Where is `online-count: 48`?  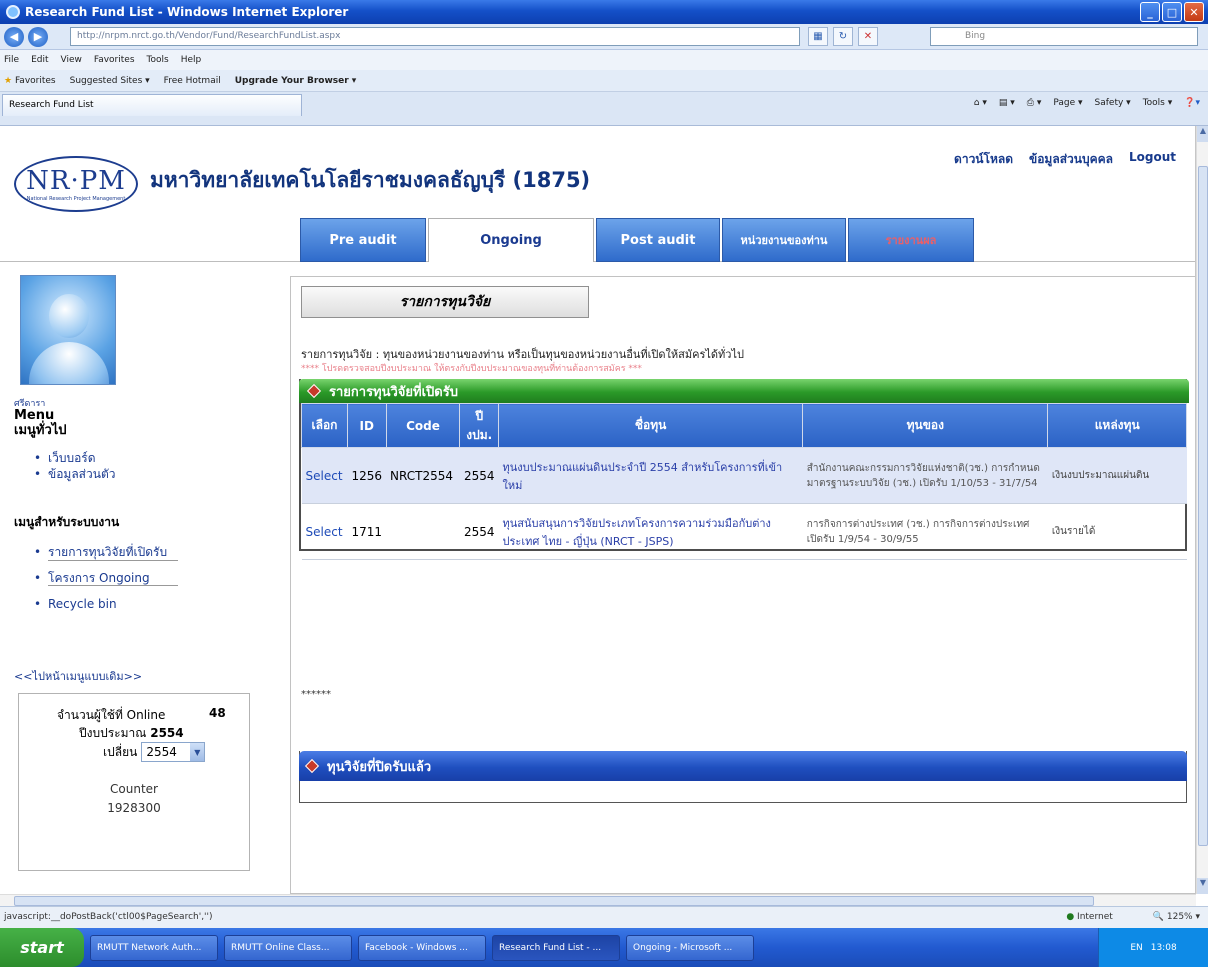 online-count: 48 is located at coordinates (217, 713).